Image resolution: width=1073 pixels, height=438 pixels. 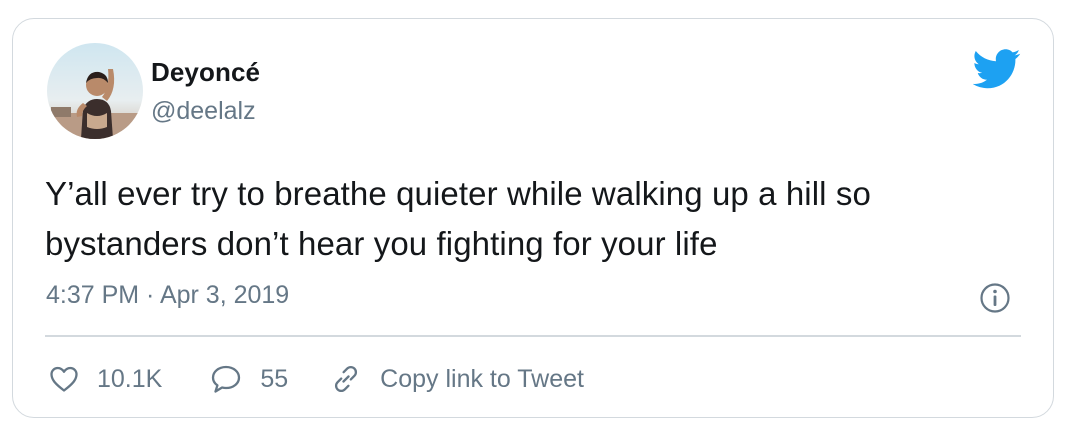 What do you see at coordinates (482, 378) in the screenshot?
I see `copy-link-label: Copy link to Tweet` at bounding box center [482, 378].